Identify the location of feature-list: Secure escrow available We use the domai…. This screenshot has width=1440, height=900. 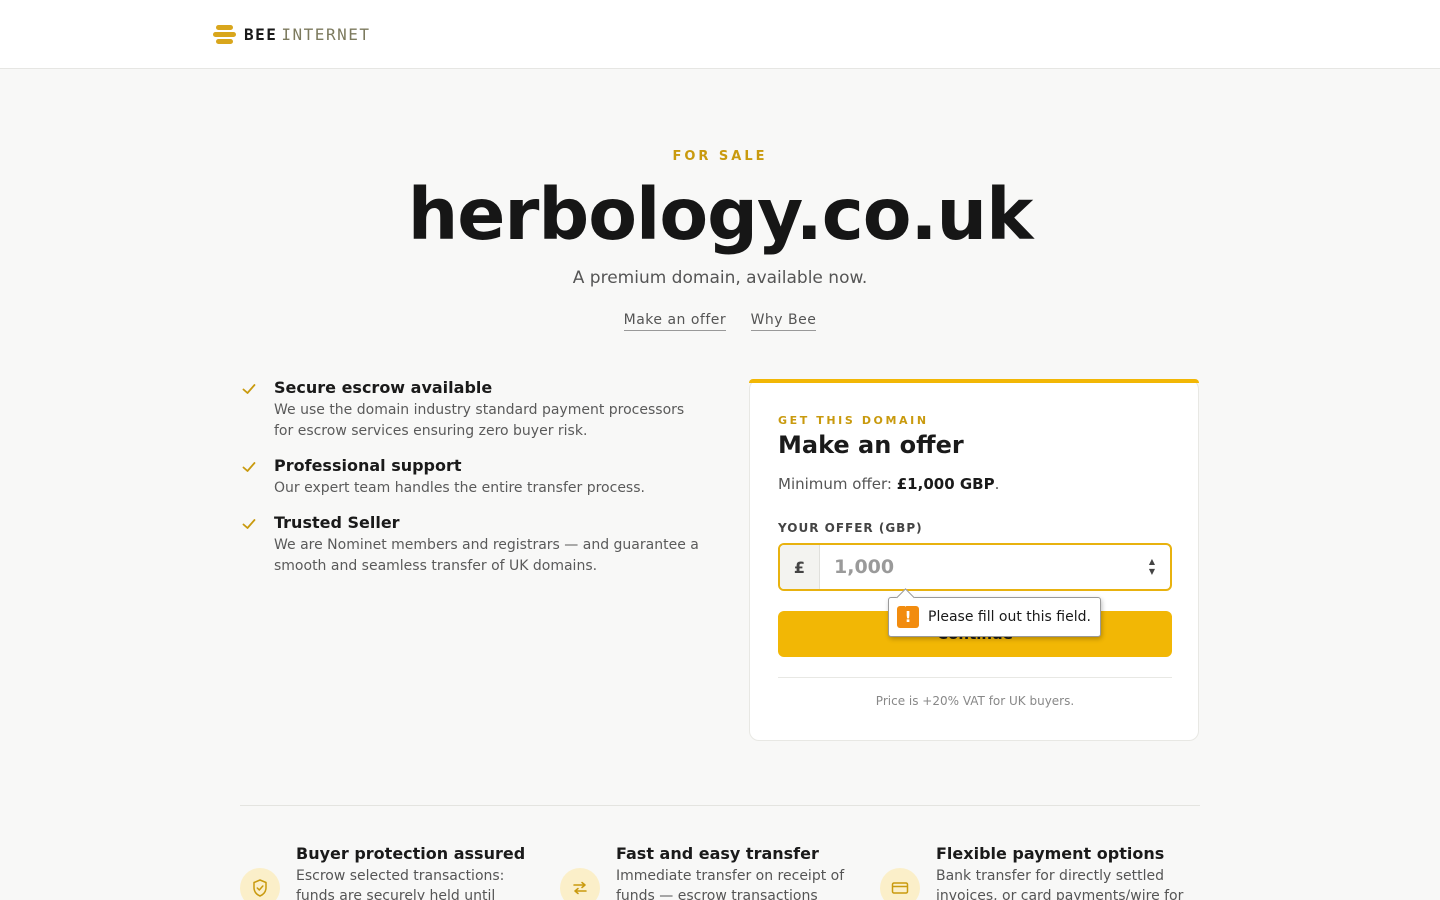
(470, 484).